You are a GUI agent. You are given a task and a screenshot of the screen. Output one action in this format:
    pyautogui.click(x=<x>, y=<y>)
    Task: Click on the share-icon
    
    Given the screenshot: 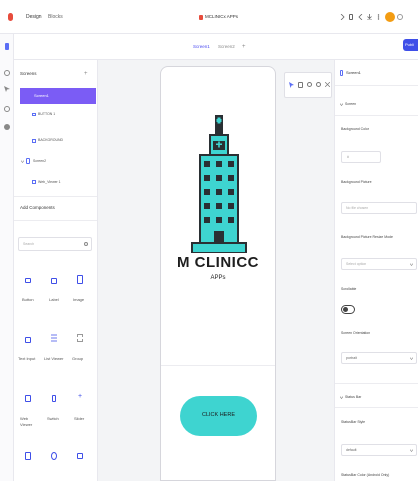 What is the action you would take?
    pyautogui.click(x=360, y=17)
    